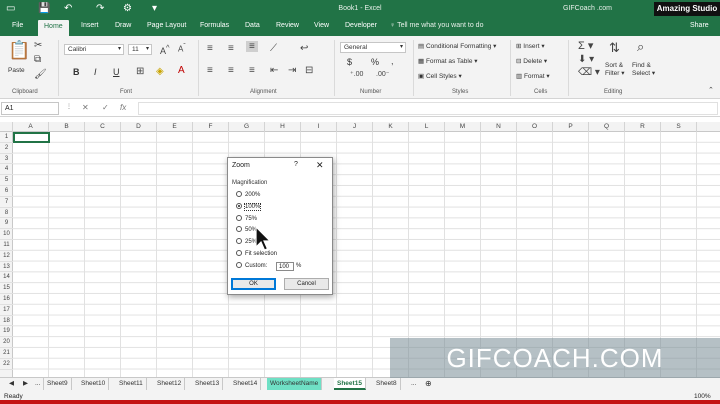 This screenshot has width=720, height=404. What do you see at coordinates (131, 384) in the screenshot?
I see `sheet-tab: Sheet11` at bounding box center [131, 384].